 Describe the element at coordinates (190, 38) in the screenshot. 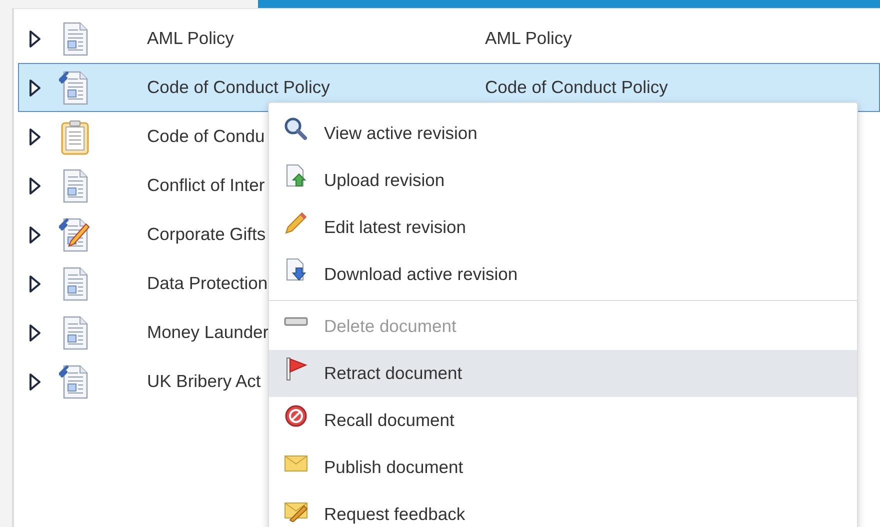

I see `document-name: AML Policy` at that location.